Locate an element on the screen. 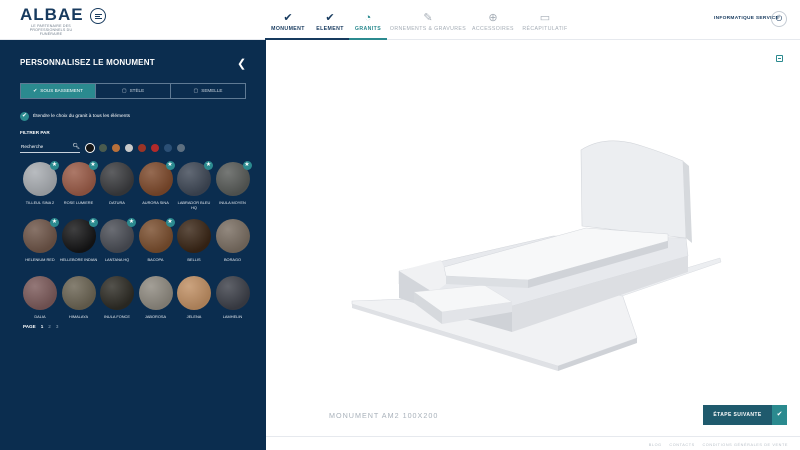  granite-tile: ★ BACOPA is located at coordinates (156, 240).